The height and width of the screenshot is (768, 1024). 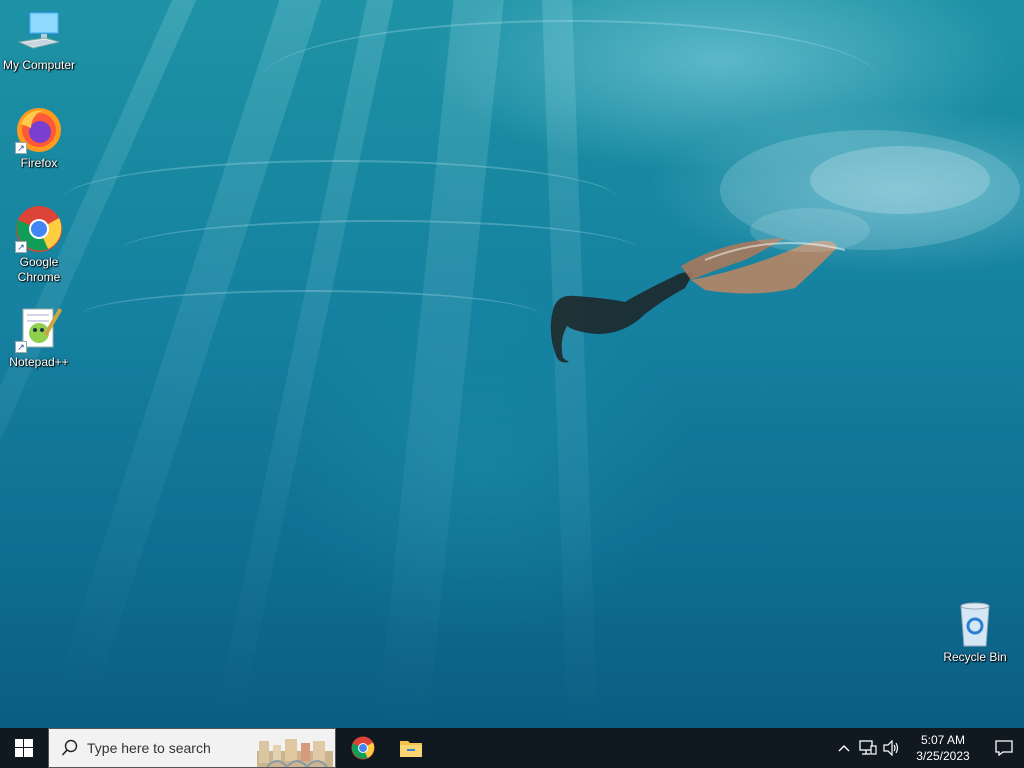 I want to click on notification-icon, so click(x=1004, y=748).